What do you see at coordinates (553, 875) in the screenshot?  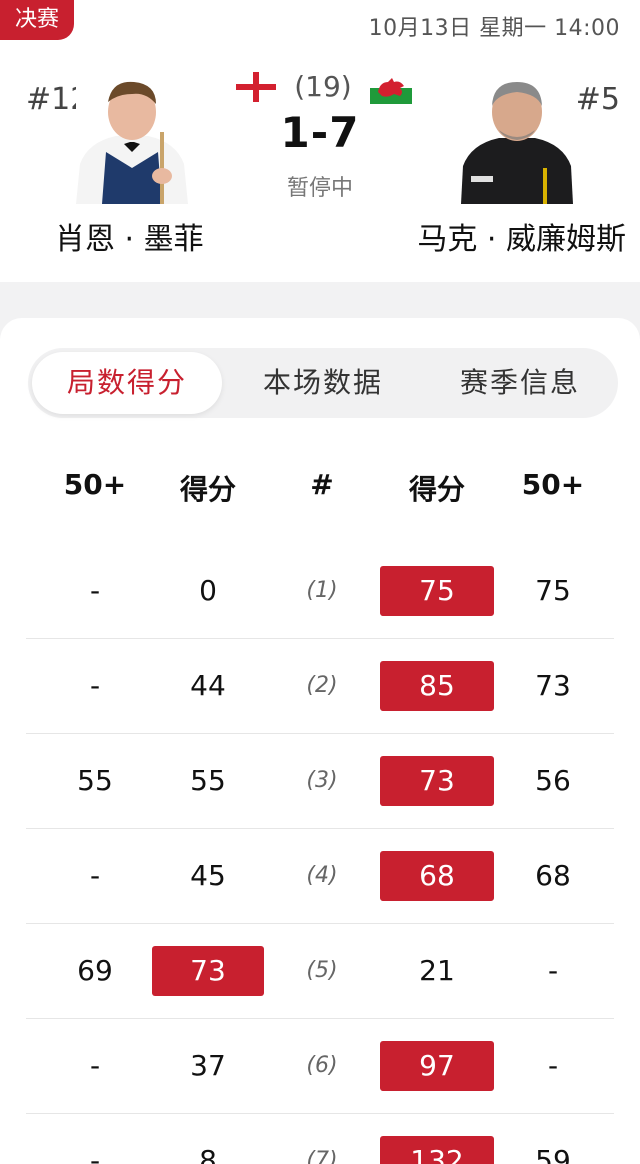 I see `right-50plus-cell: 68` at bounding box center [553, 875].